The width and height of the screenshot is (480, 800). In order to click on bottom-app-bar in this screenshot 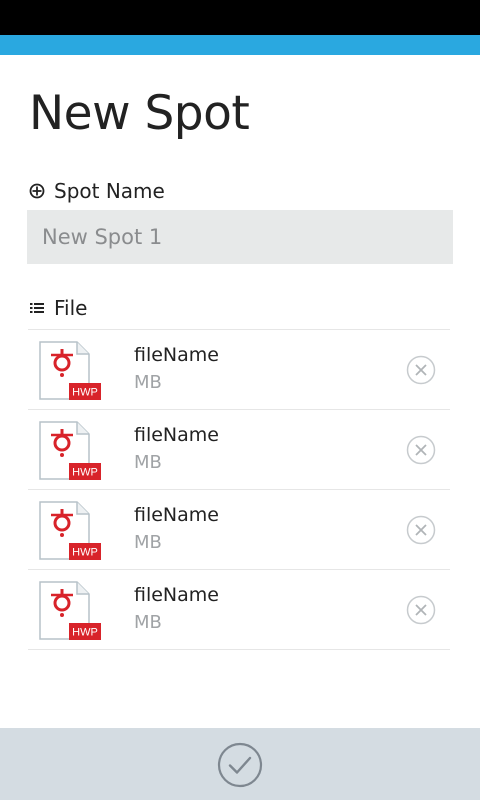, I will do `click(240, 764)`.